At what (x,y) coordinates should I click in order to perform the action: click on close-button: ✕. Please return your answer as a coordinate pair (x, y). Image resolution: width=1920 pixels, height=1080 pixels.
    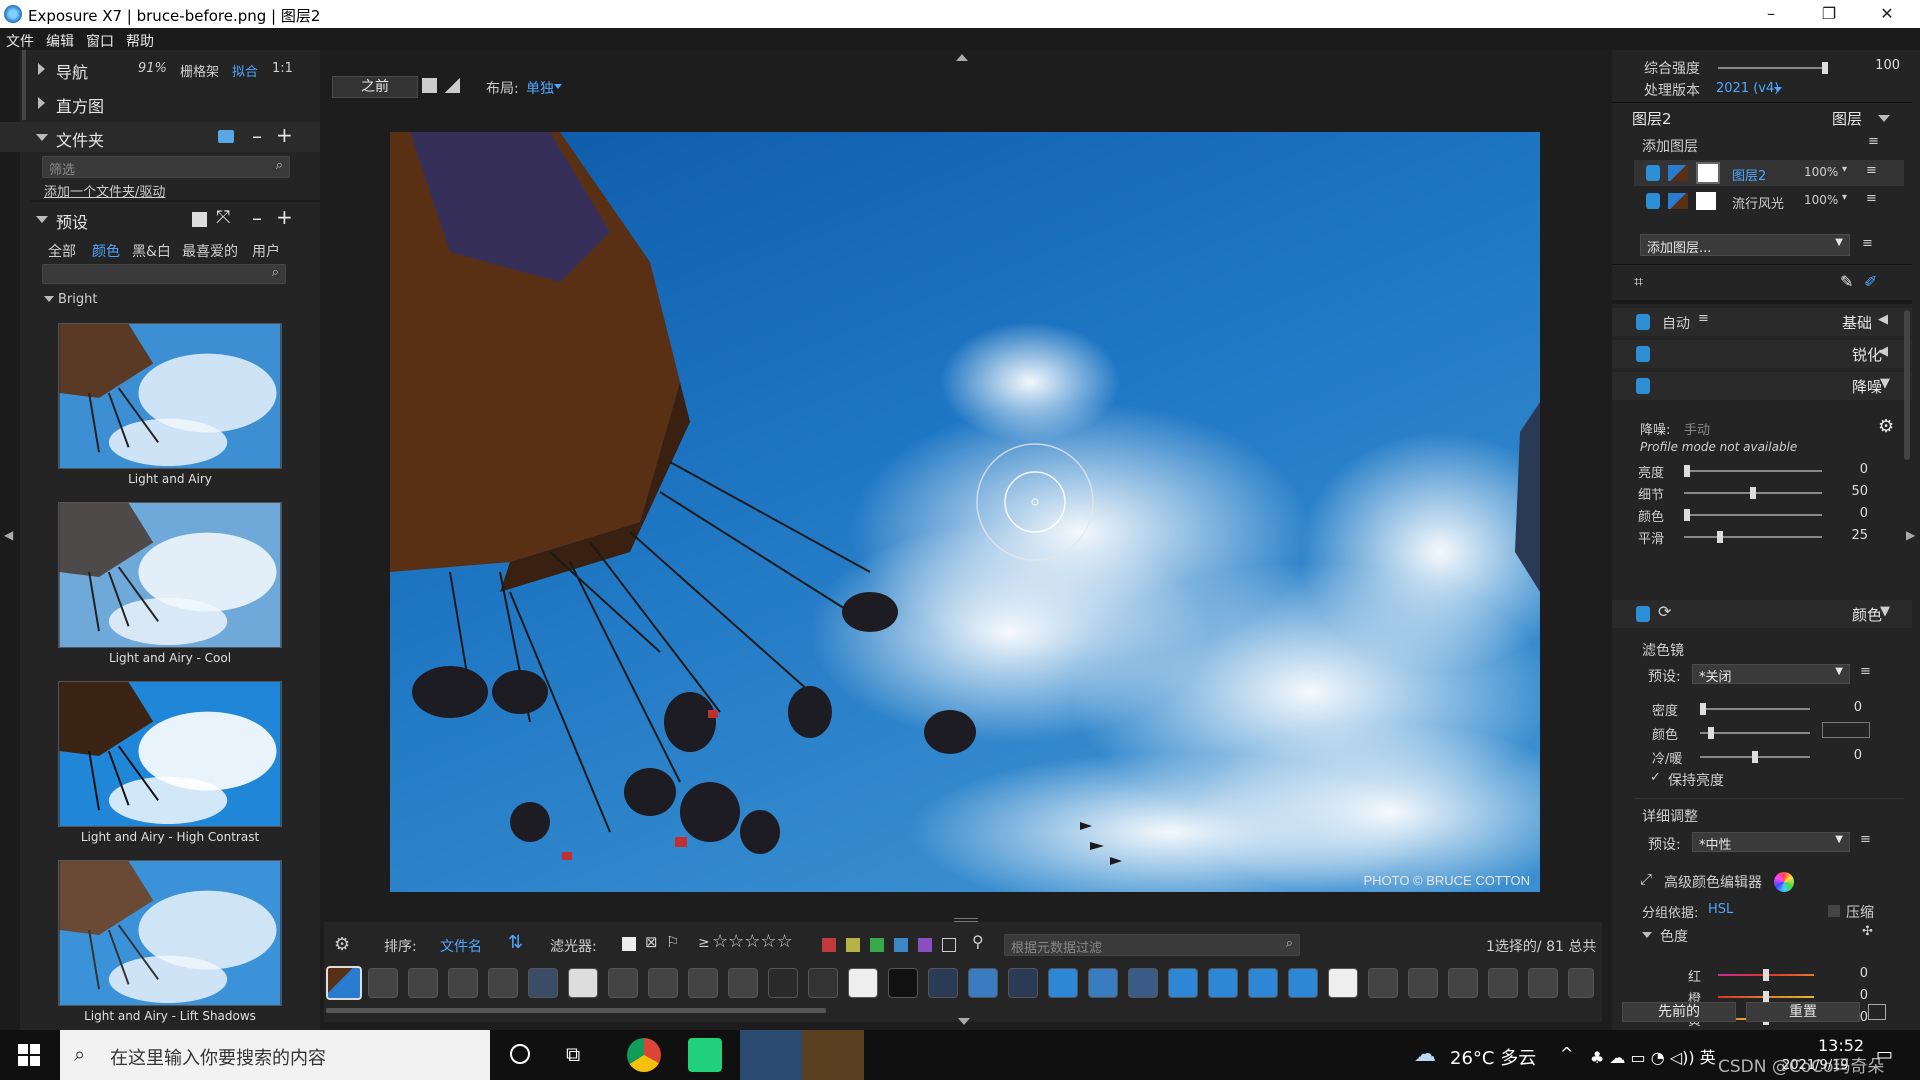
    Looking at the image, I should click on (1887, 14).